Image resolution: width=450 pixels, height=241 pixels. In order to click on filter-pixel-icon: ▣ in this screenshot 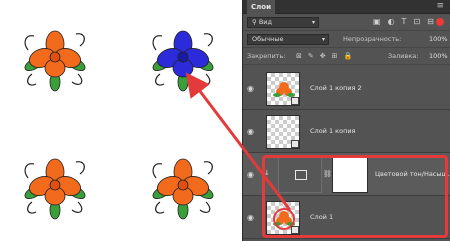, I will do `click(377, 21)`.